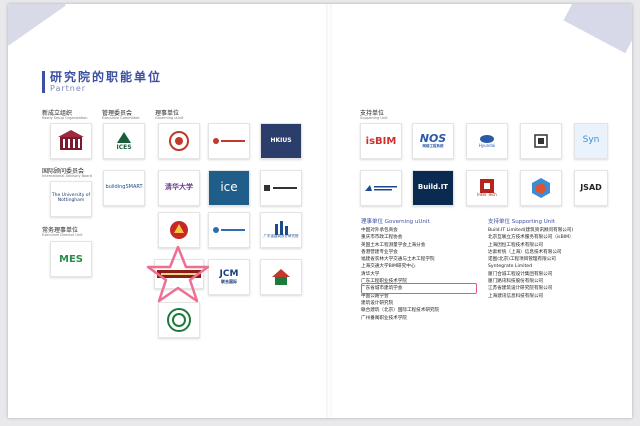  What do you see at coordinates (179, 188) in the screenshot?
I see `logo-tsinghua: 清华大学` at bounding box center [179, 188].